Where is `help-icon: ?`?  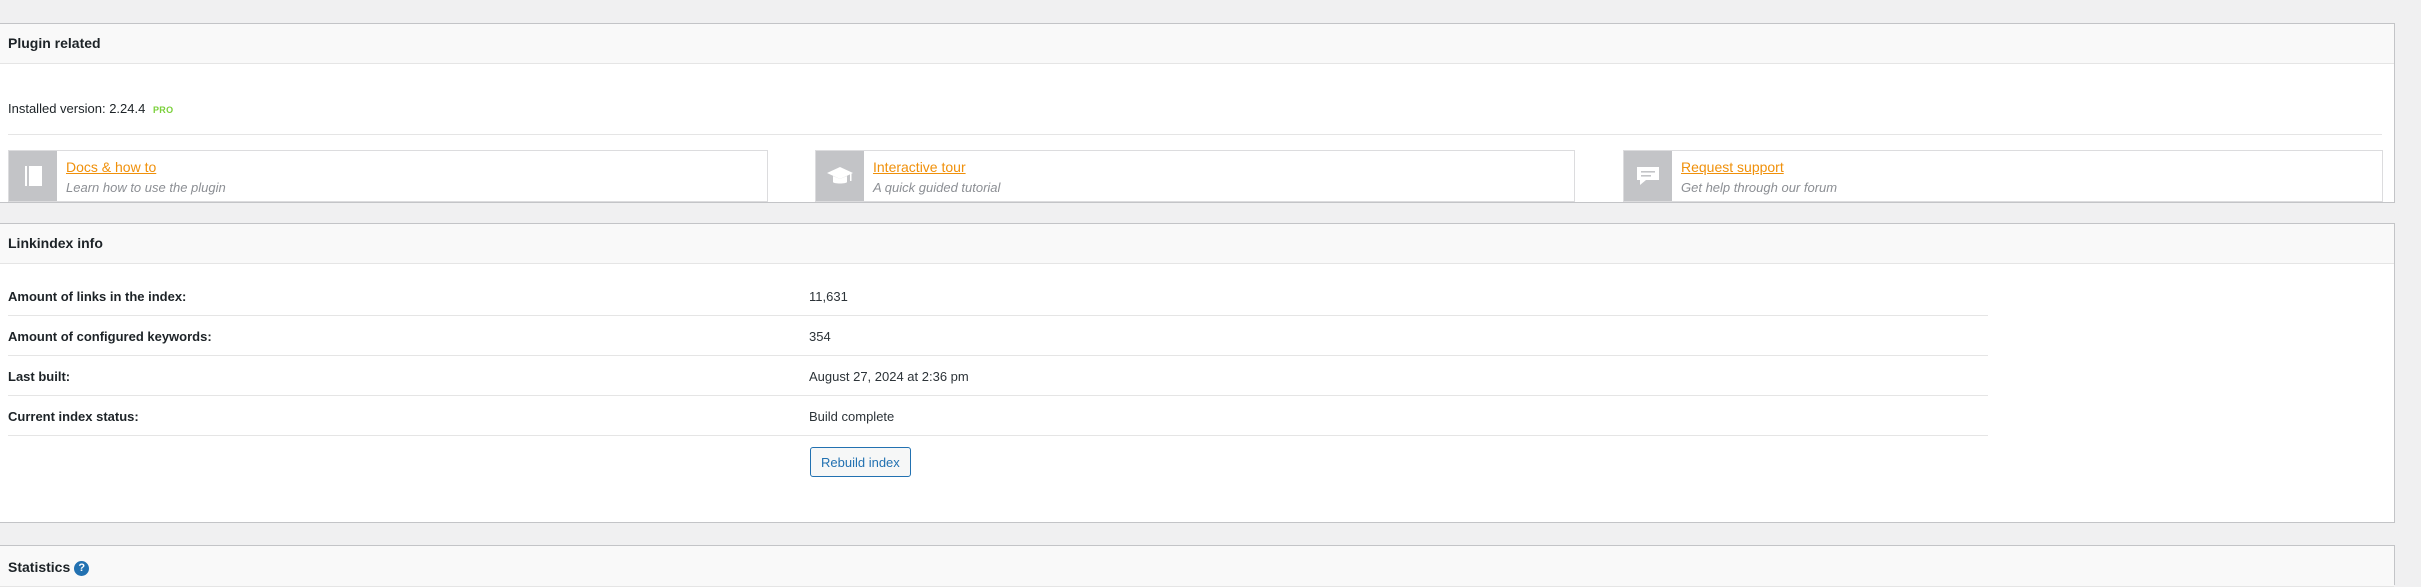
help-icon: ? is located at coordinates (82, 568).